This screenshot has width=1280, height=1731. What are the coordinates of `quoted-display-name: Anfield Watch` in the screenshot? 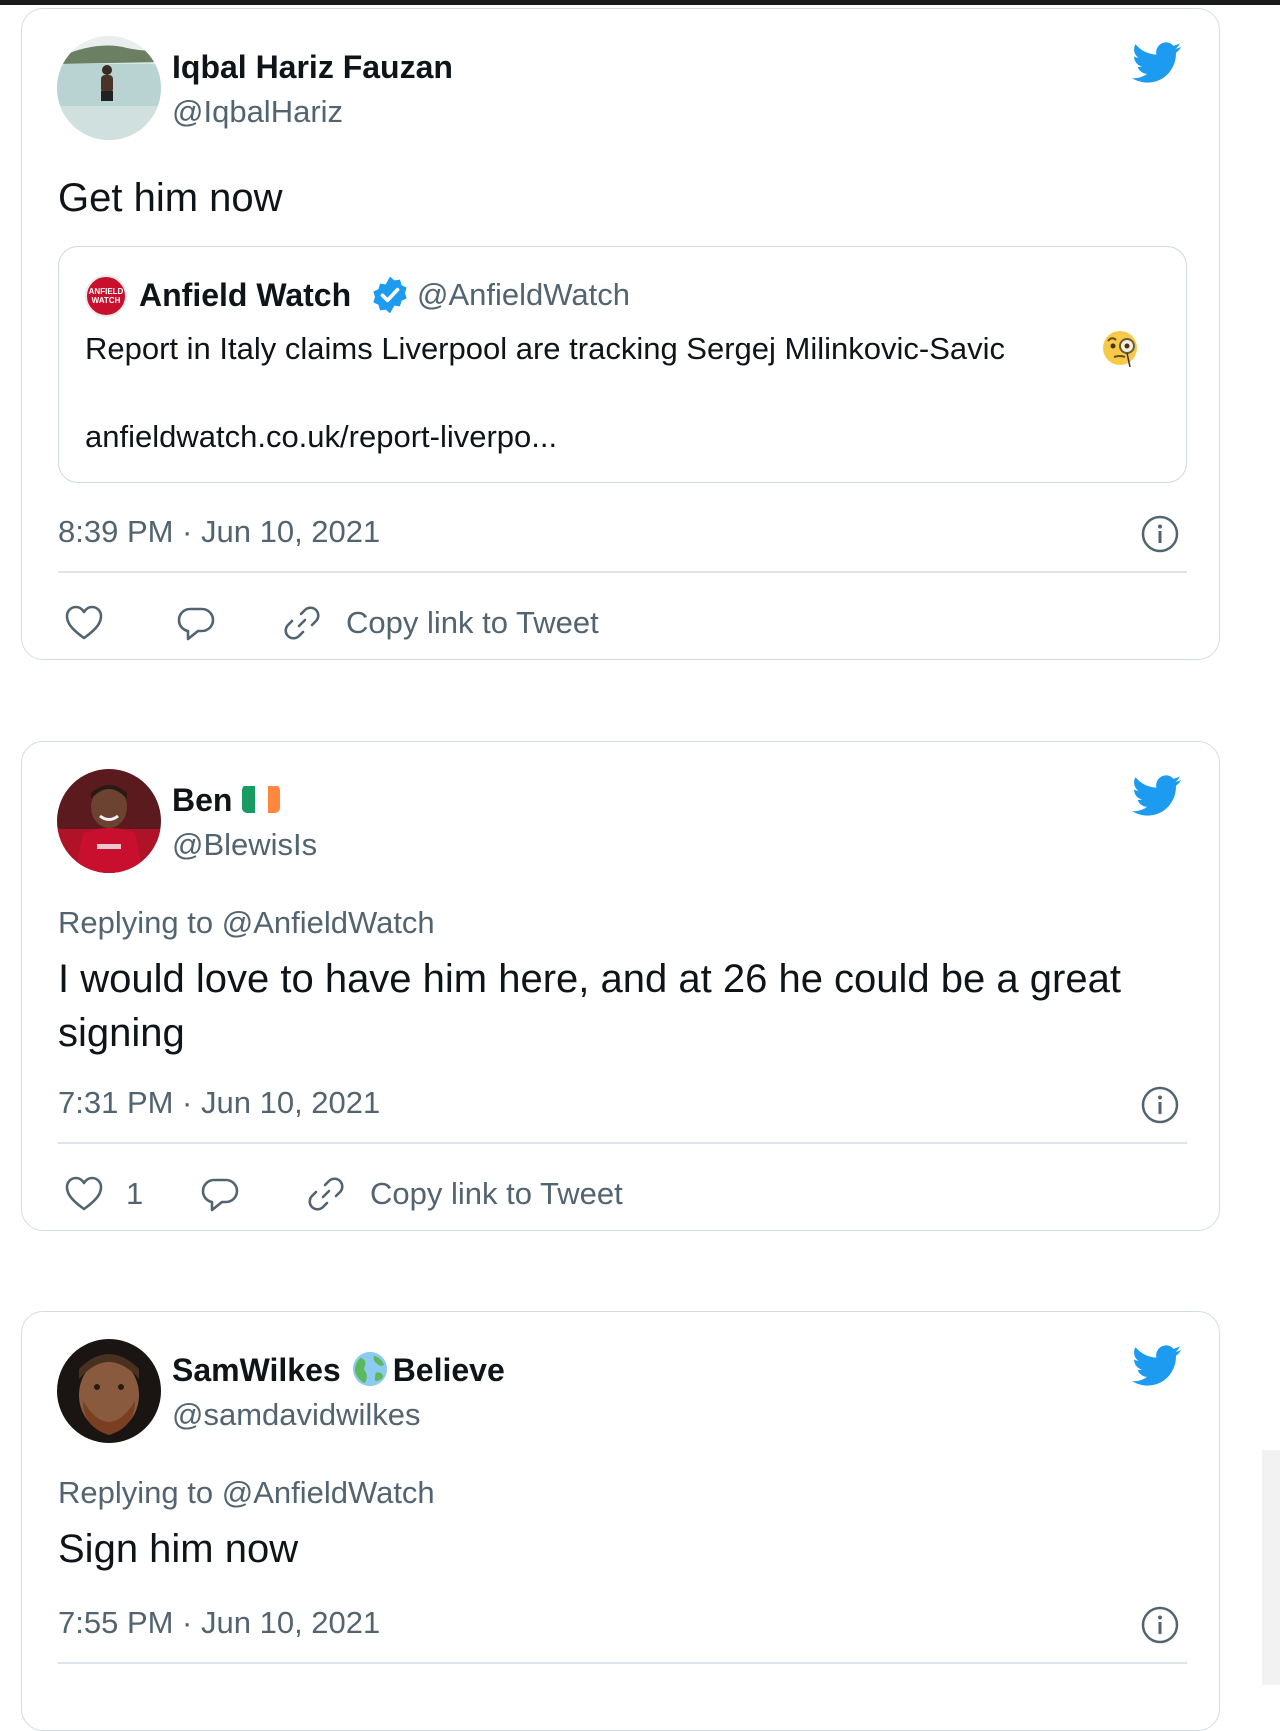 It's located at (245, 295).